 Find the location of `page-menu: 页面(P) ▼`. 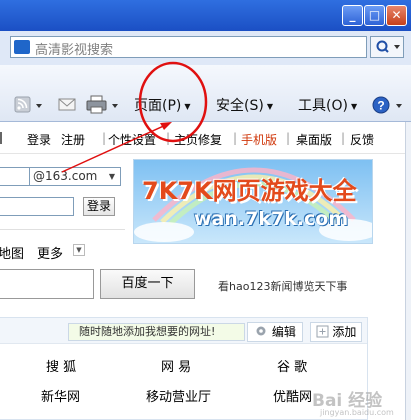

page-menu: 页面(P) ▼ is located at coordinates (162, 105).